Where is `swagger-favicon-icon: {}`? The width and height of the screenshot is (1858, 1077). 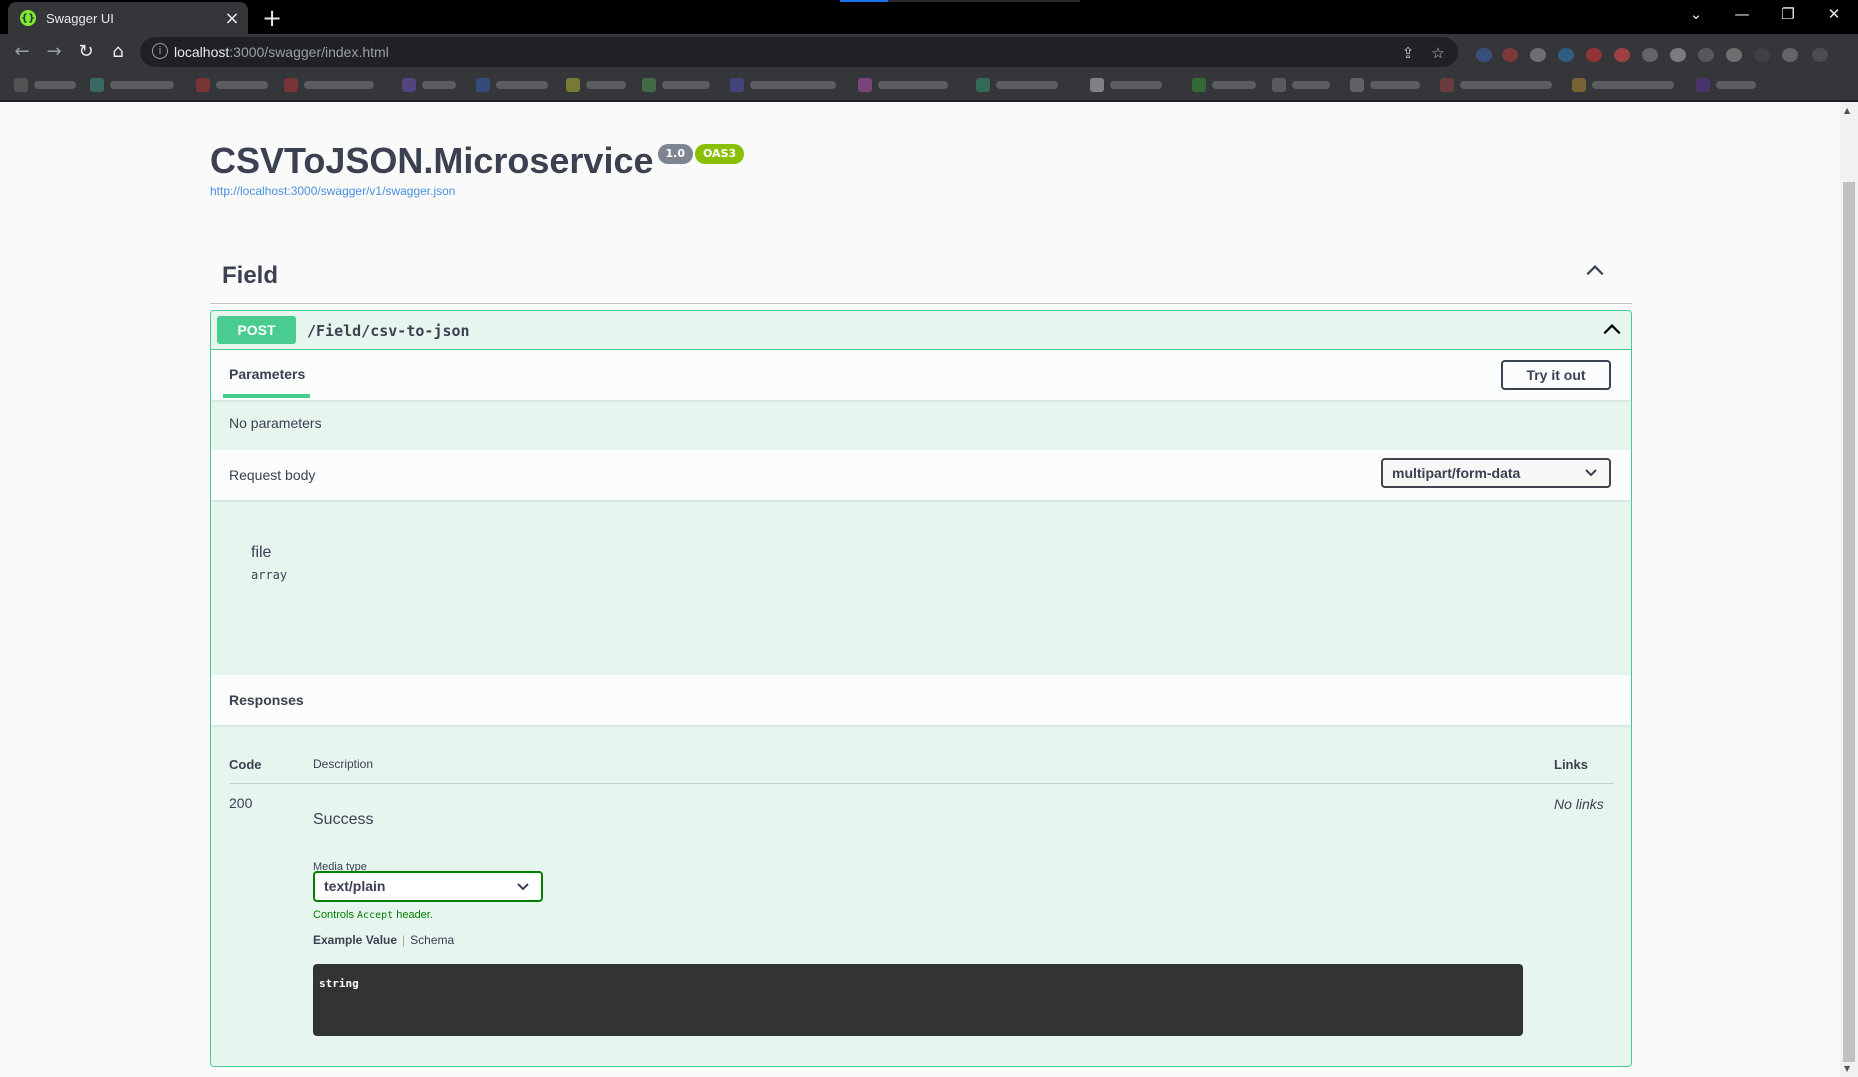 swagger-favicon-icon: {} is located at coordinates (28, 18).